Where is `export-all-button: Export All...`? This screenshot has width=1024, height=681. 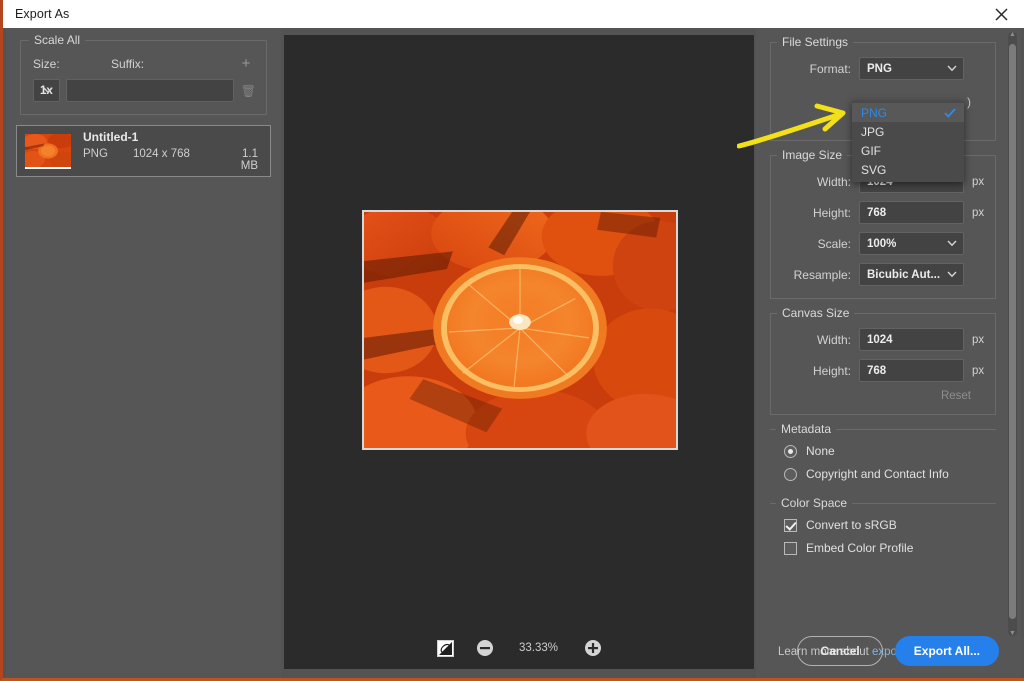 export-all-button: Export All... is located at coordinates (946, 651).